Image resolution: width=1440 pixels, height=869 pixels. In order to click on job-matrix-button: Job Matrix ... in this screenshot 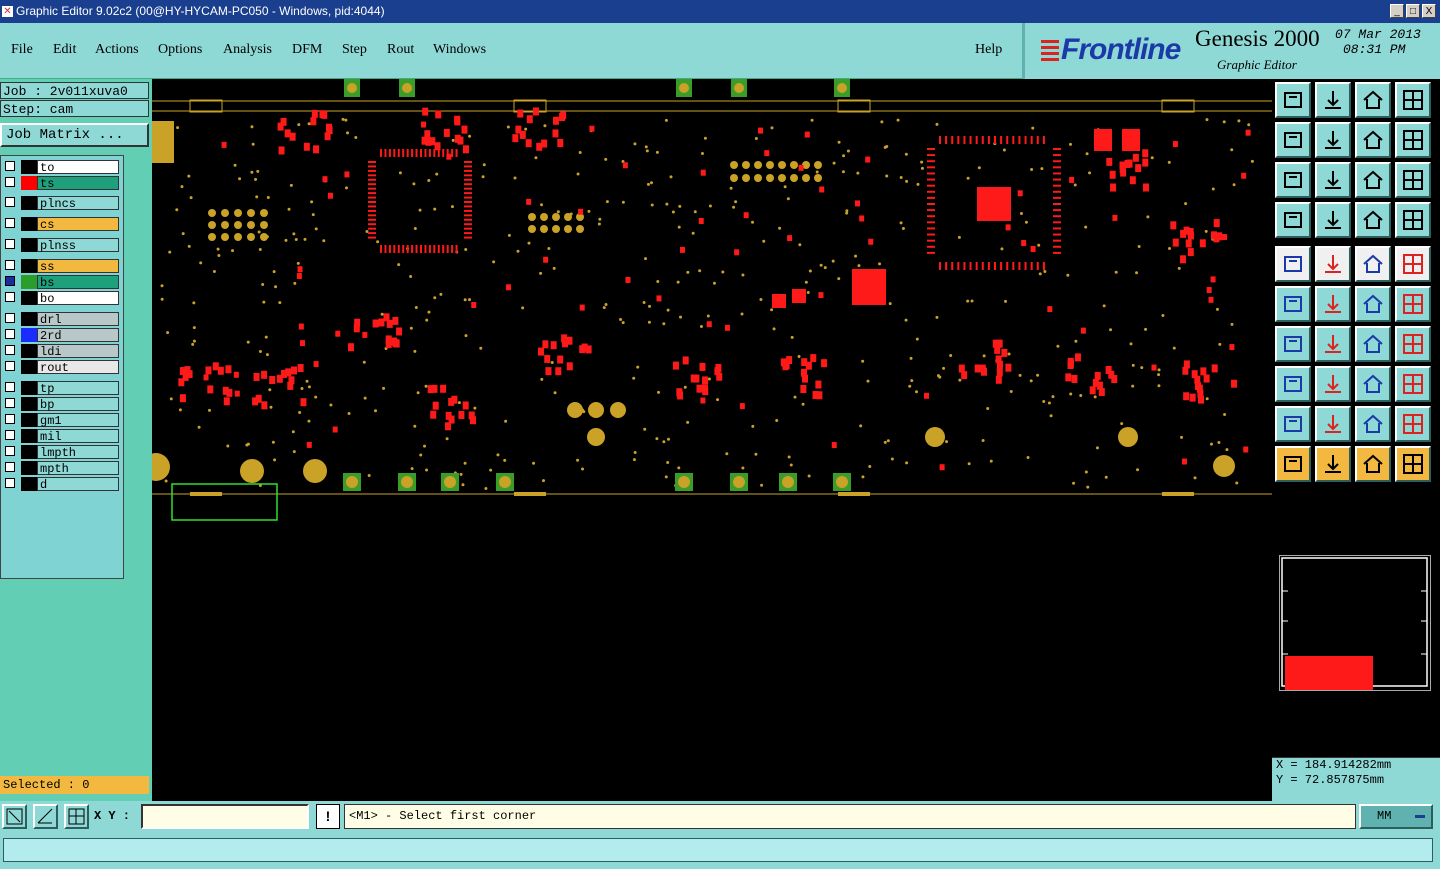, I will do `click(74, 135)`.